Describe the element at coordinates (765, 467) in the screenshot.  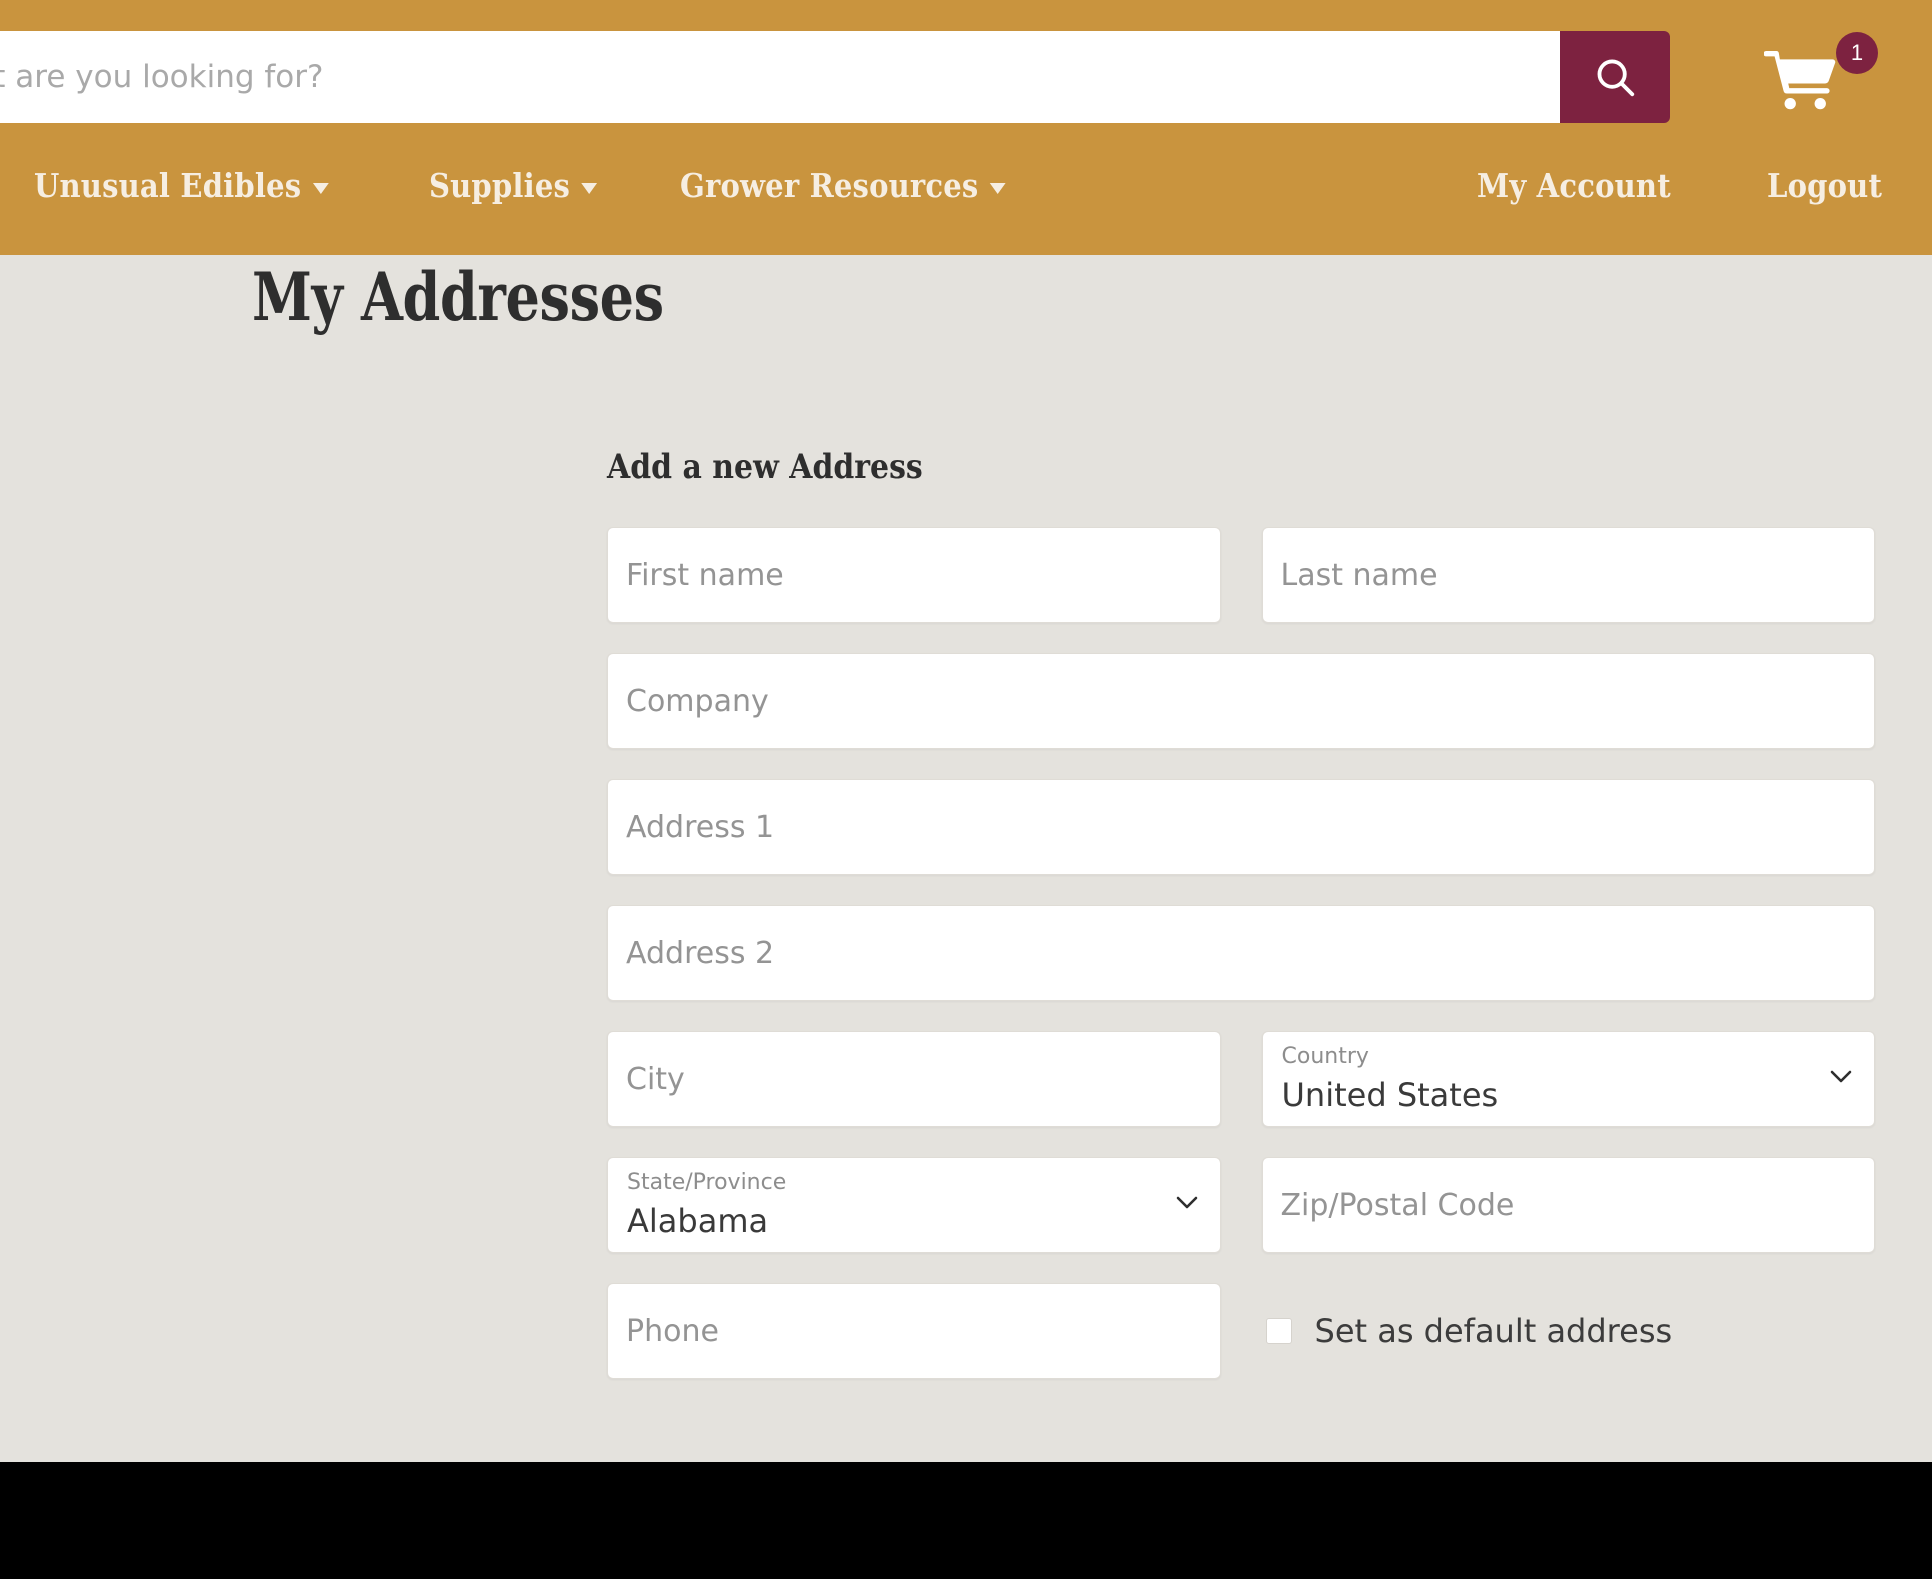
I see `form-heading: Add a new Address` at that location.